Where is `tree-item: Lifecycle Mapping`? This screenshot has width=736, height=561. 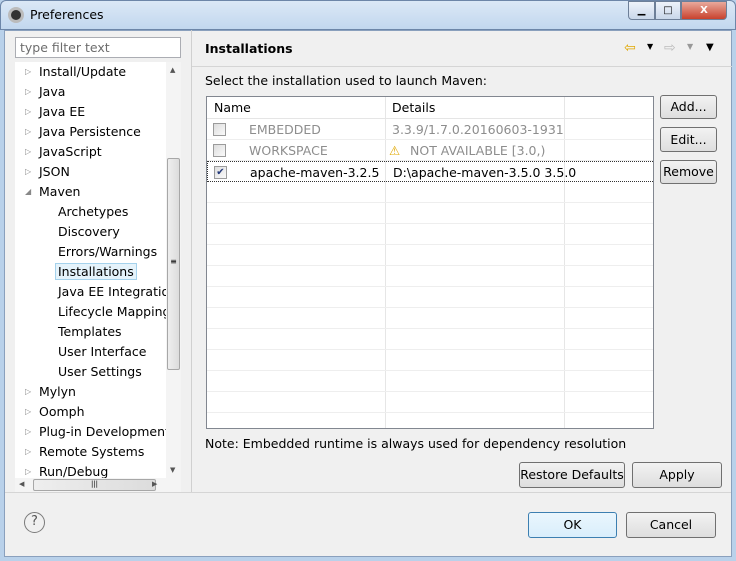
tree-item: Lifecycle Mapping is located at coordinates (114, 312).